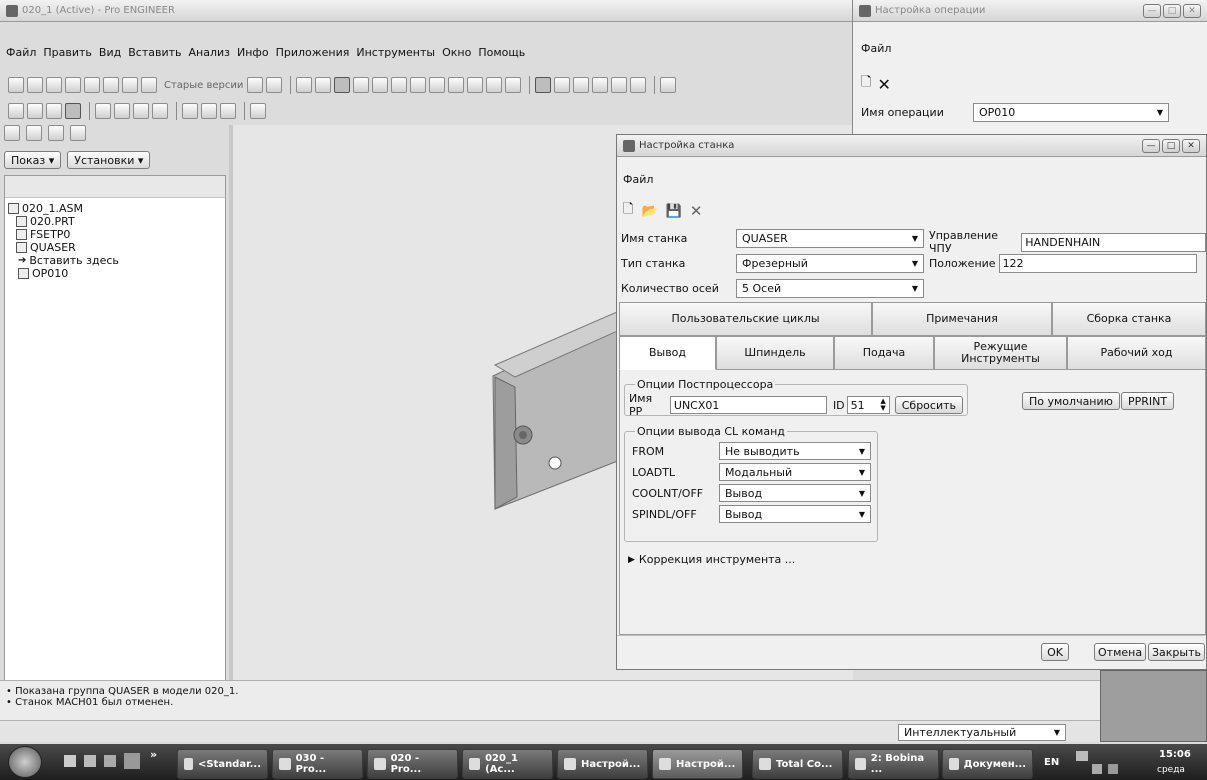 The height and width of the screenshot is (780, 1207). Describe the element at coordinates (1034, 48) in the screenshot. I see `op-menu-file: Файл` at that location.